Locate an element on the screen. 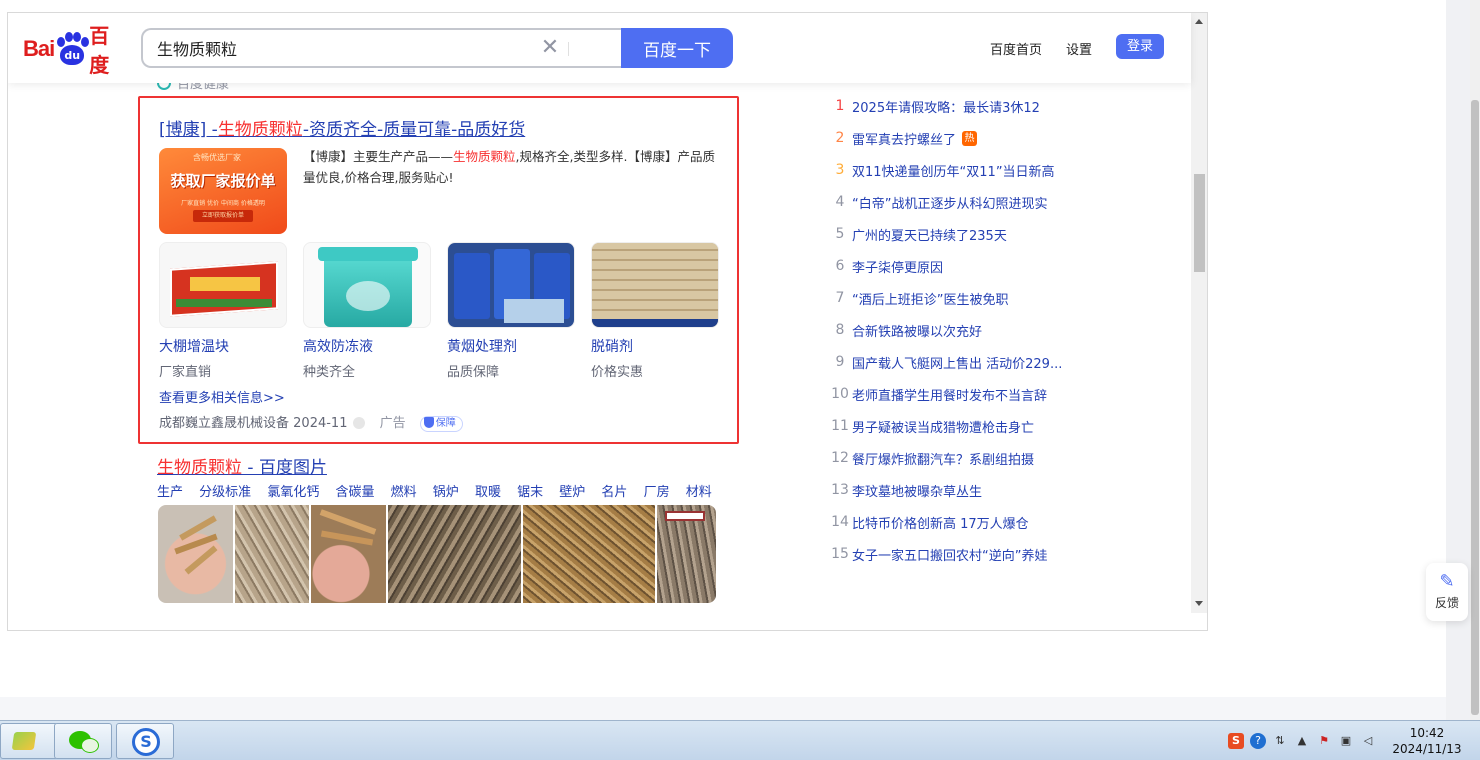 This screenshot has height=760, width=1480. page-scrollbar-thumb is located at coordinates (1475, 407).